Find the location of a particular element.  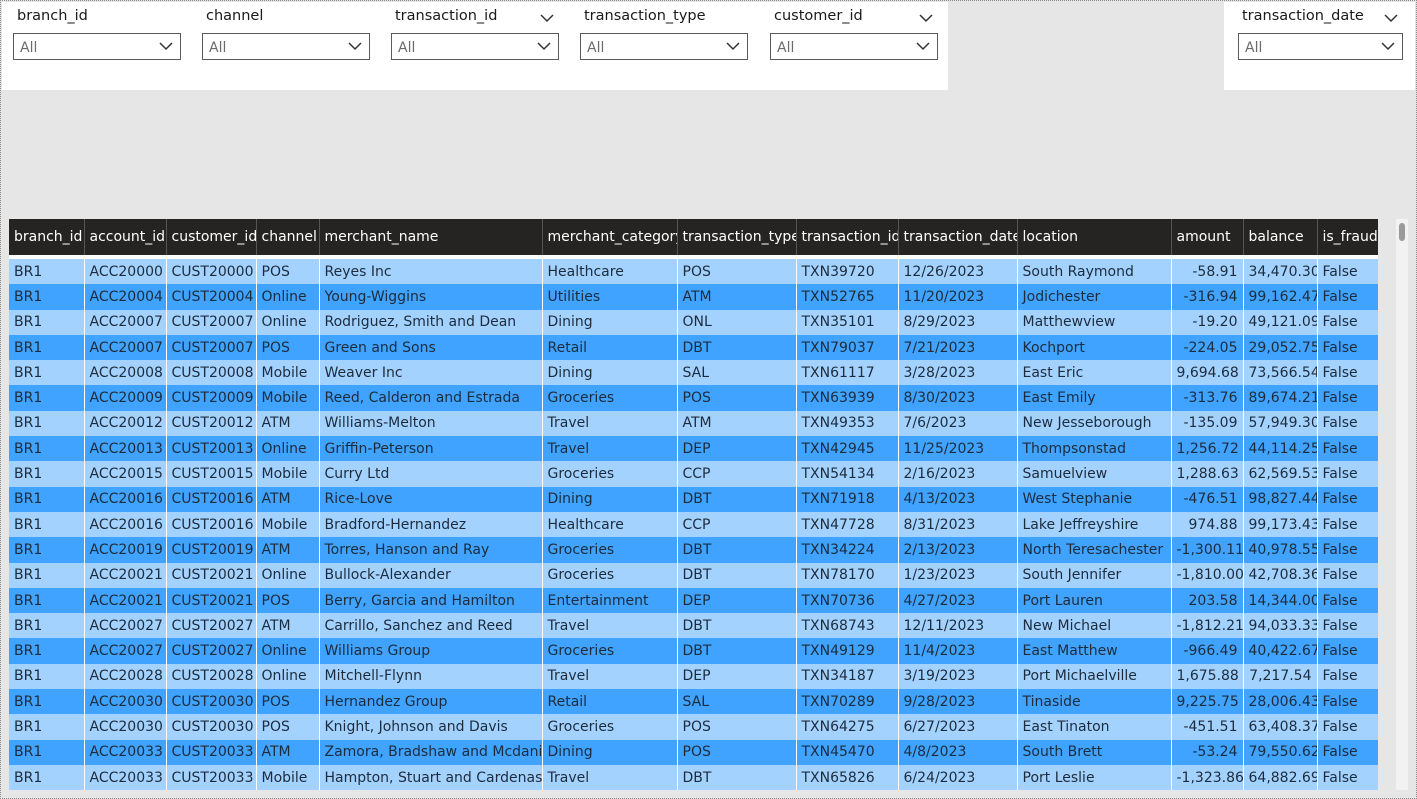

table-cell-amount: -1,812.21 is located at coordinates (1207, 626).